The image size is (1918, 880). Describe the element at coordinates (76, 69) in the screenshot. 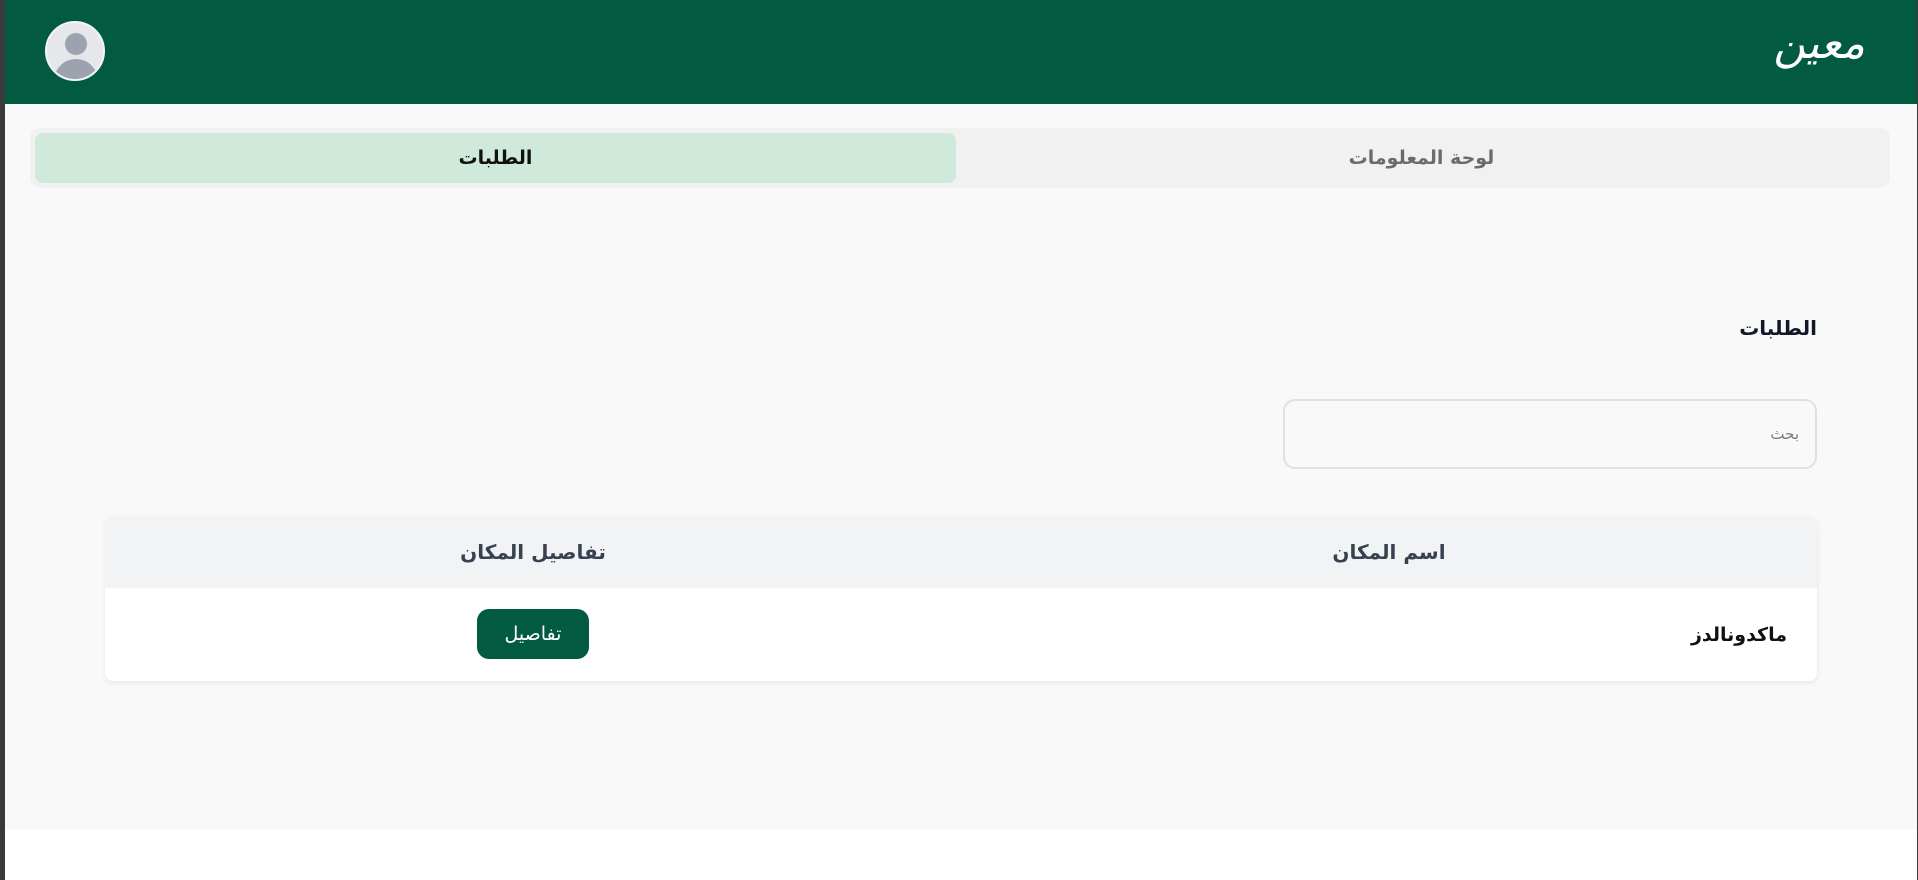

I see `avatar-body` at that location.